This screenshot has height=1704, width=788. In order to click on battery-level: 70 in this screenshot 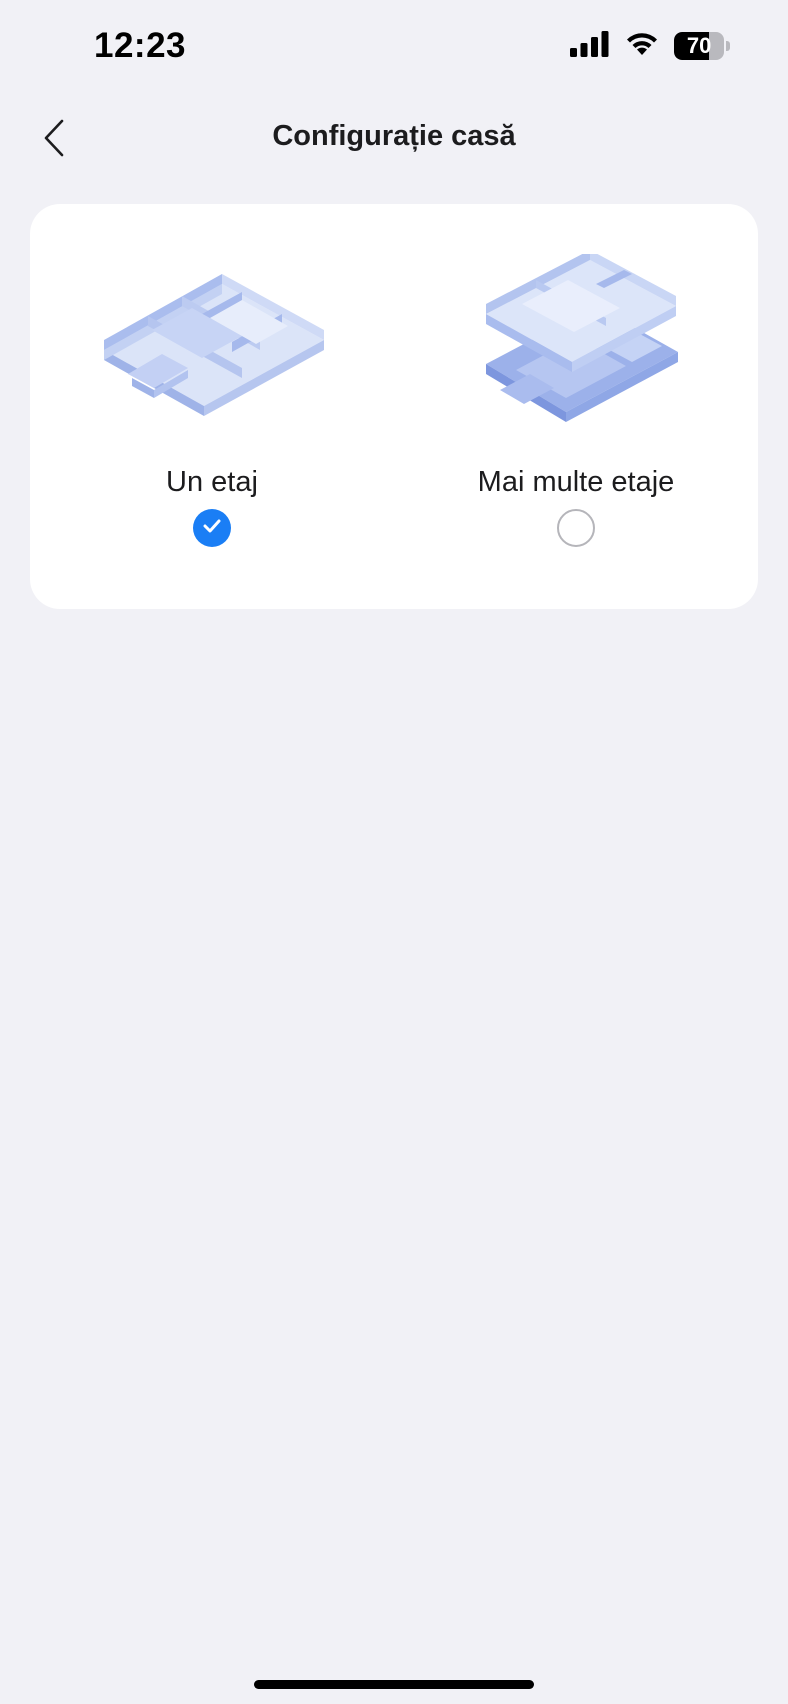, I will do `click(699, 45)`.